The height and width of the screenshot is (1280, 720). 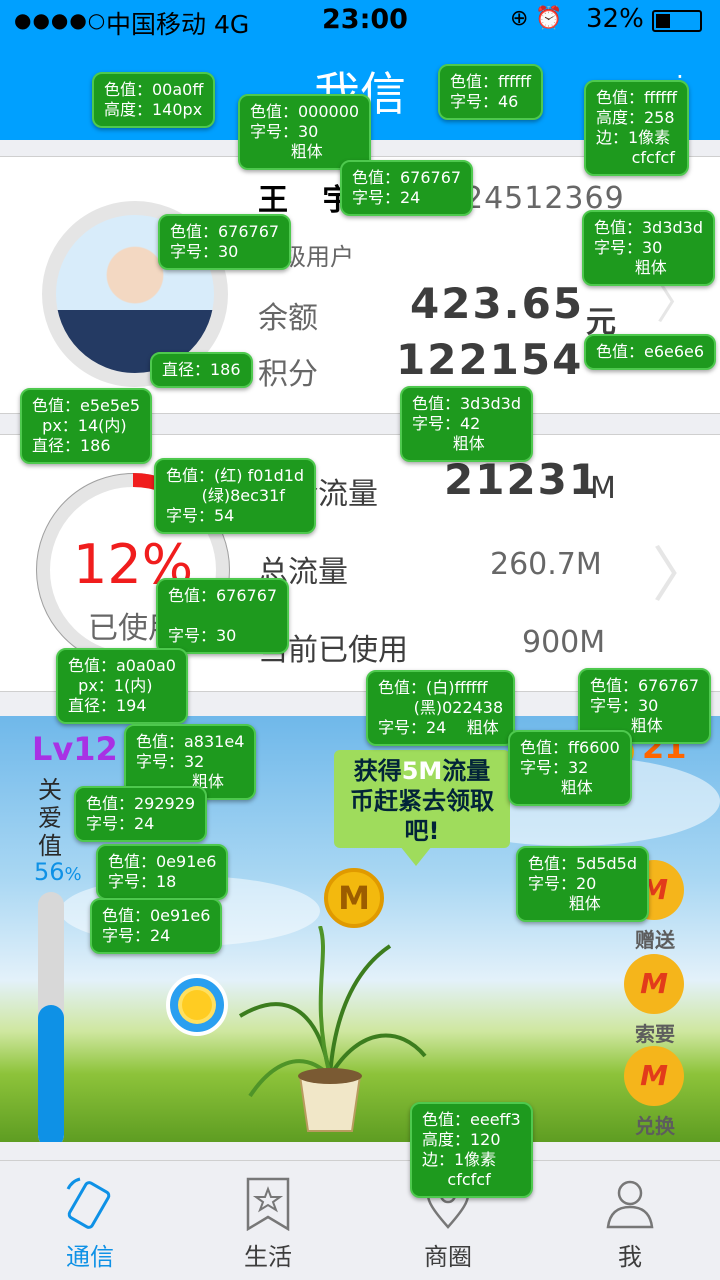 What do you see at coordinates (305, 132) in the screenshot?
I see `annotation-note: 色值：000000 字号：30 粗体` at bounding box center [305, 132].